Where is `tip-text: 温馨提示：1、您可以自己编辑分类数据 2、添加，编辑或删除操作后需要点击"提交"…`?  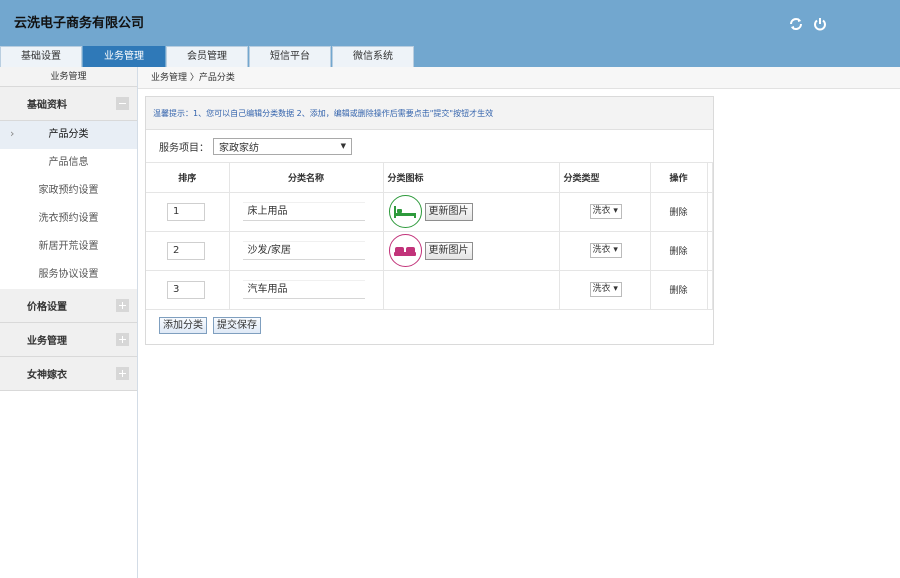 tip-text: 温馨提示：1、您可以自己编辑分类数据 2、添加，编辑或删除操作后需要点击"提交"… is located at coordinates (429, 113).